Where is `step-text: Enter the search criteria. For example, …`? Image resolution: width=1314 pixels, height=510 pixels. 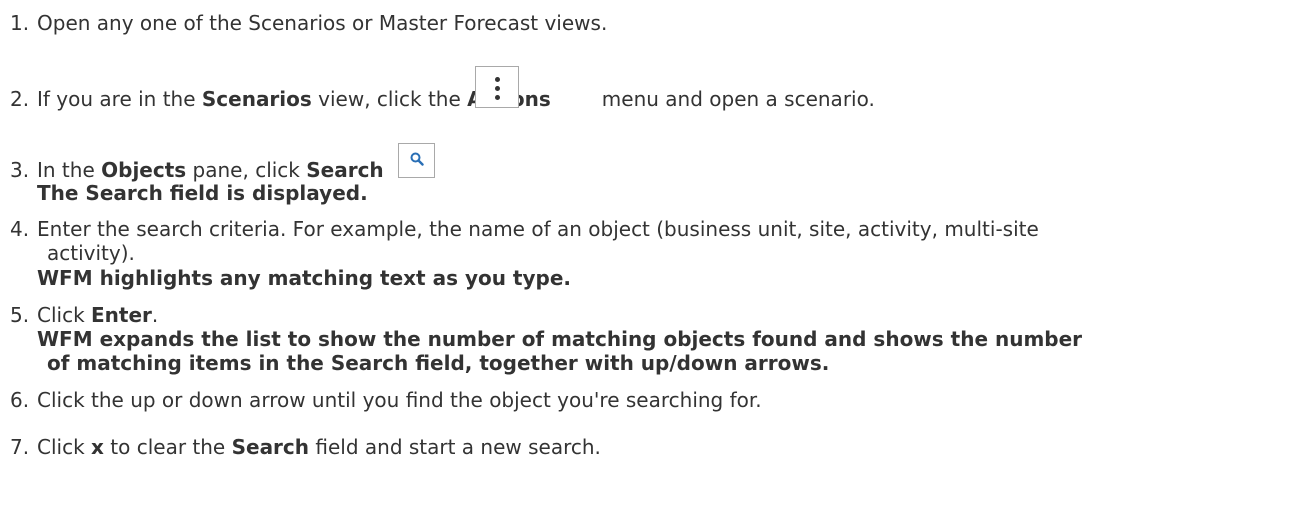
step-text: Enter the search criteria. For example, … is located at coordinates (538, 229).